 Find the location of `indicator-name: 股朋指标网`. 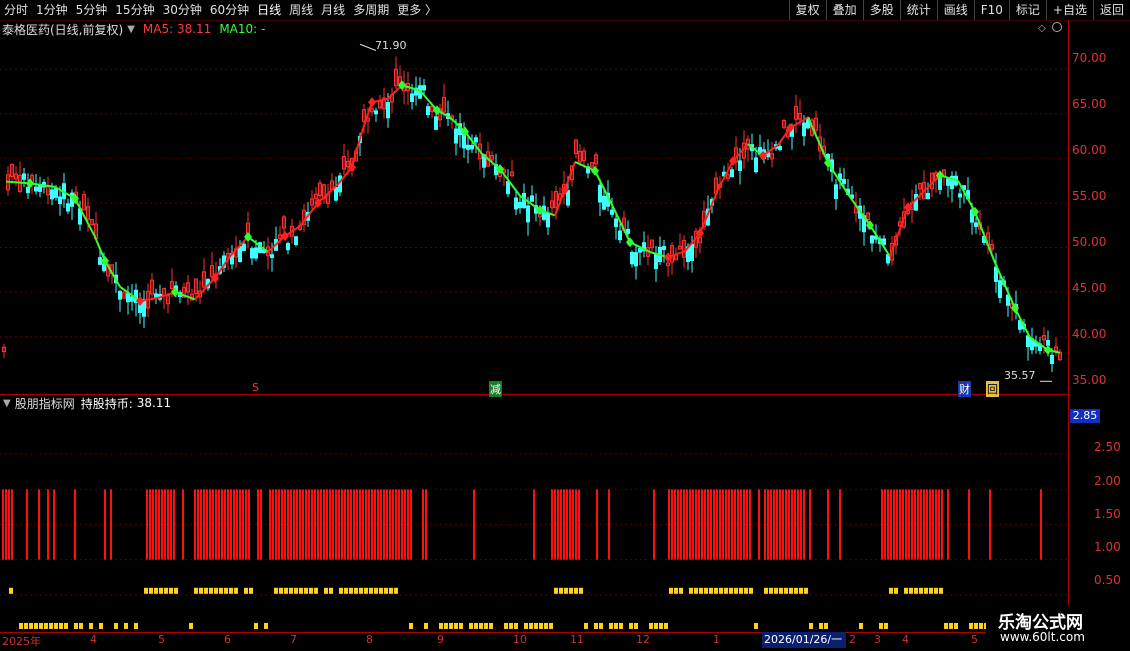

indicator-name: 股朋指标网 is located at coordinates (45, 403).